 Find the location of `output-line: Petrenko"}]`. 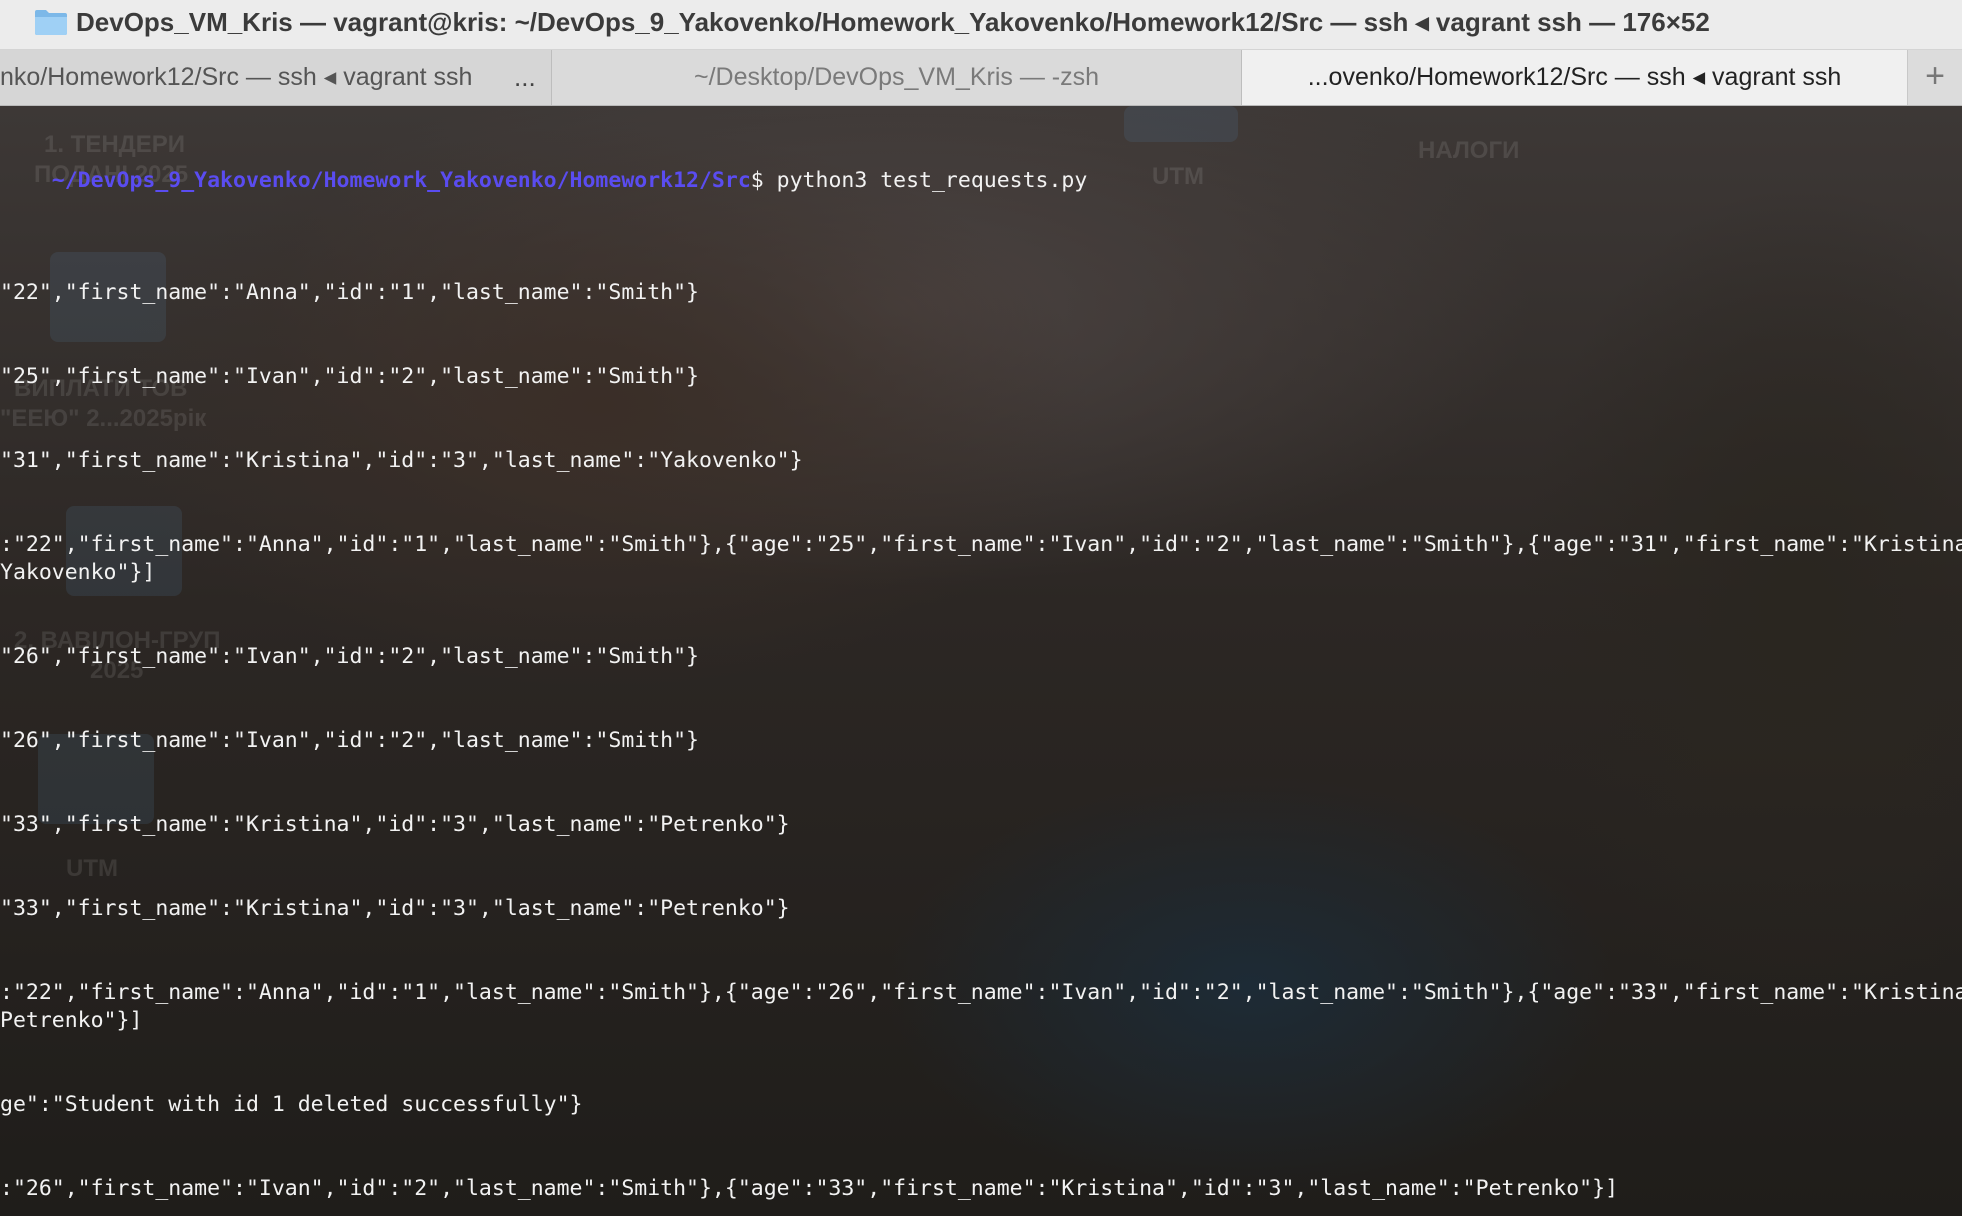

output-line: Petrenko"}] is located at coordinates (71, 1020).